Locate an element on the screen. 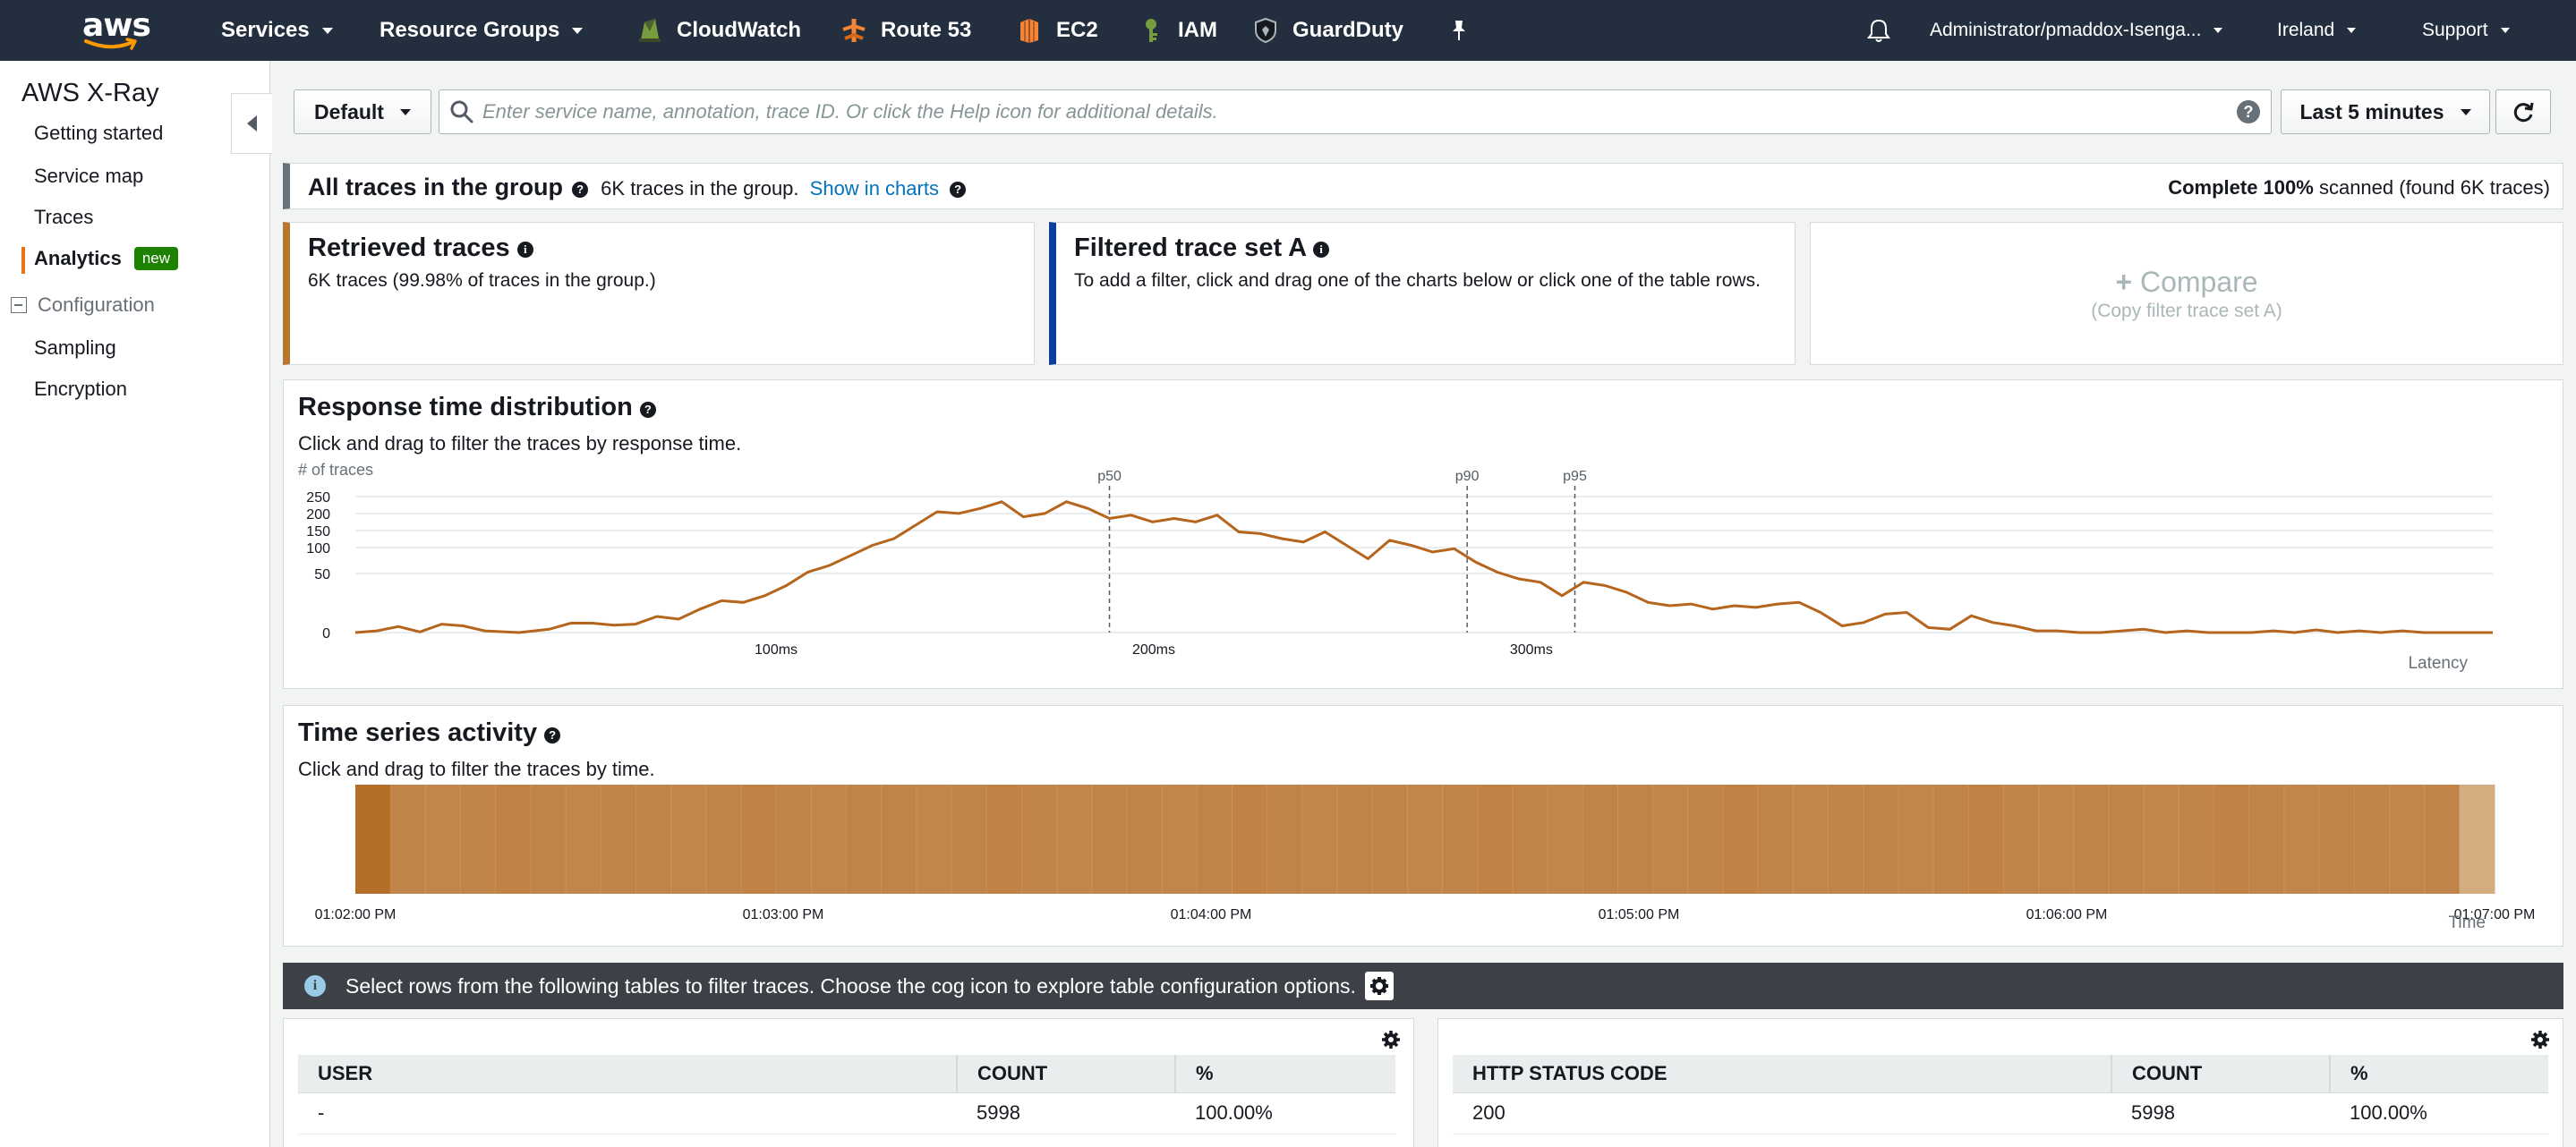 This screenshot has width=2576, height=1147. x-tick-label: 01:02:00 PM is located at coordinates (356, 914).